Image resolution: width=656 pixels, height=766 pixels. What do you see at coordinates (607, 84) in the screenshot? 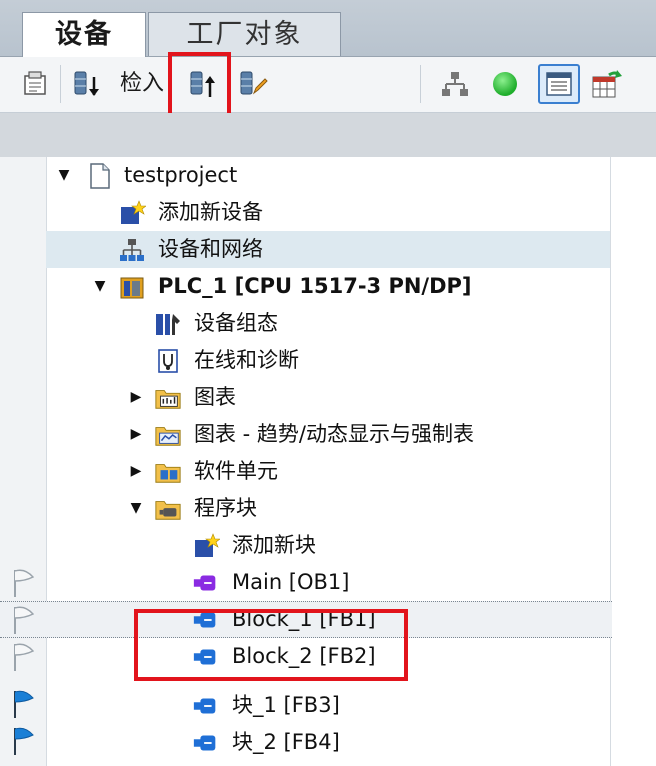
I see `export-table-icon` at bounding box center [607, 84].